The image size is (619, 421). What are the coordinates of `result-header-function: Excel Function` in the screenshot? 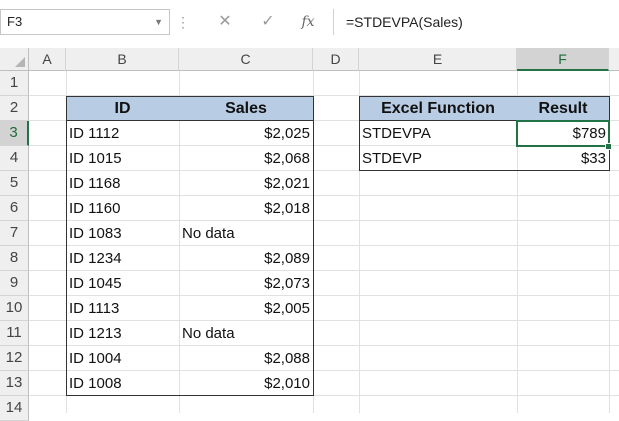 It's located at (438, 108).